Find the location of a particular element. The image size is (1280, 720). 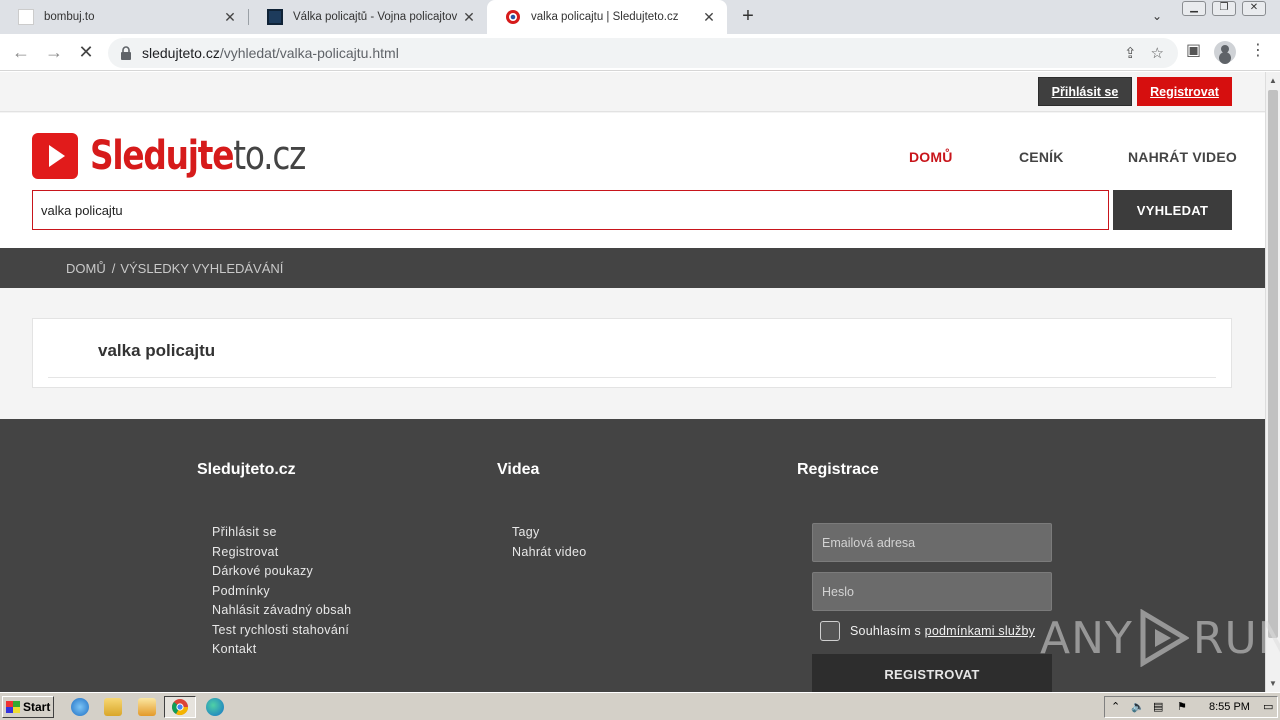

forward-arrow-icon: → is located at coordinates (54, 53).